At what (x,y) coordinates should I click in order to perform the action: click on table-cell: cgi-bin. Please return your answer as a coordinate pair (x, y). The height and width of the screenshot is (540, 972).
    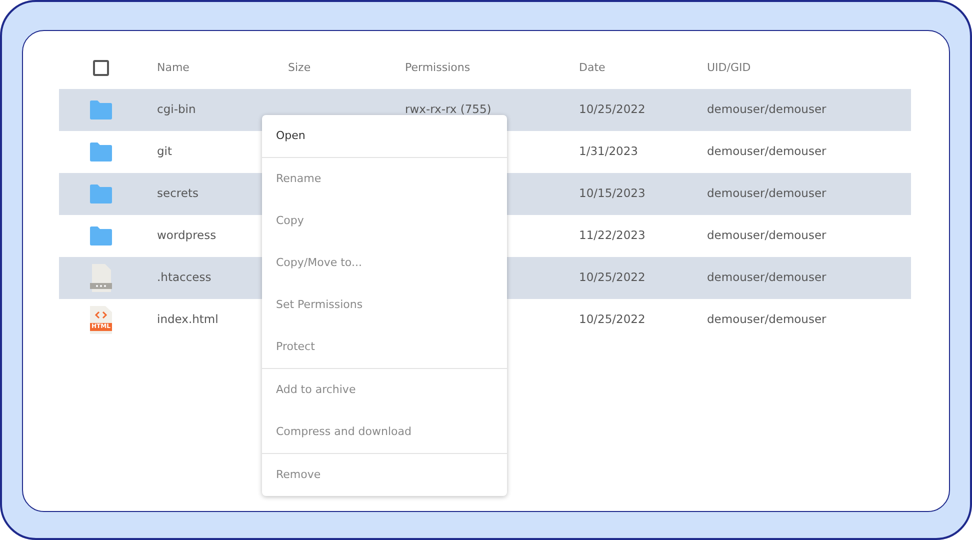
    Looking at the image, I should click on (176, 109).